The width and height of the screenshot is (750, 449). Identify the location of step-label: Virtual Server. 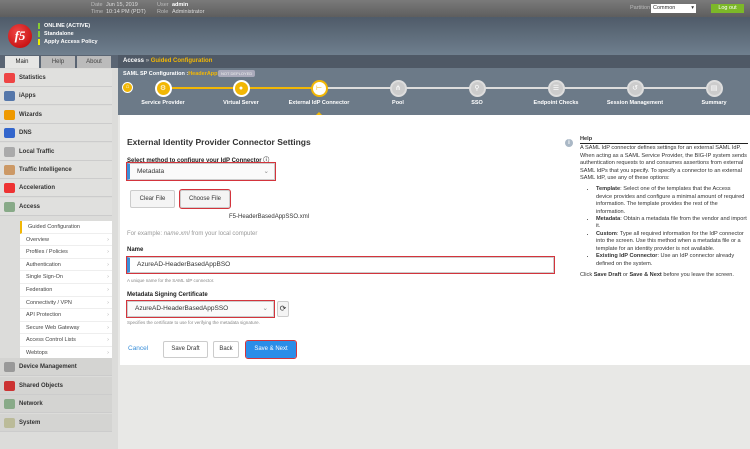
(241, 103).